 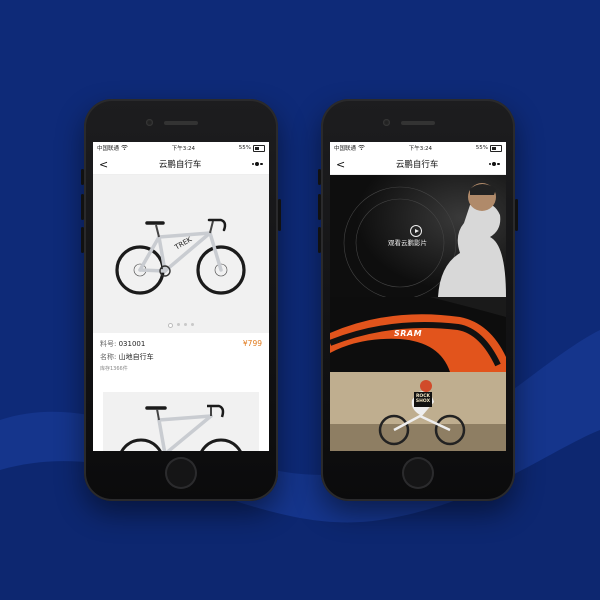 I want to click on sram-banner: SRAM, so click(x=418, y=334).